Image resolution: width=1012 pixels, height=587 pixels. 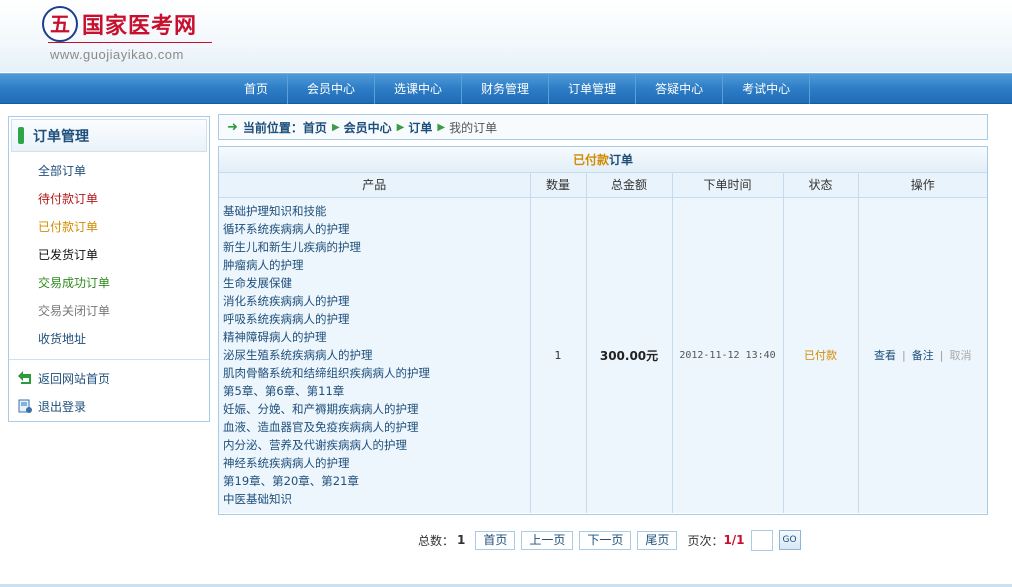 I want to click on sidebar-item-closed: 交易关闭订单, so click(x=109, y=311).